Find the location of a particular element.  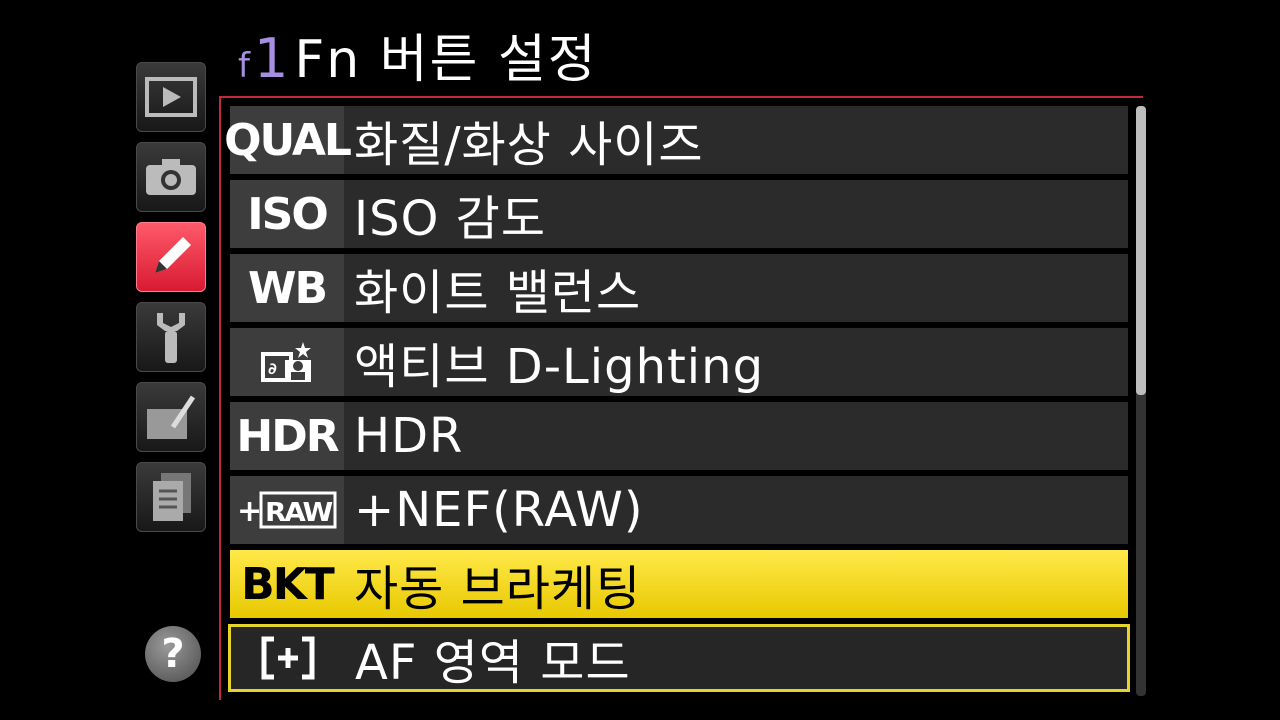

tab-setup is located at coordinates (171, 337).